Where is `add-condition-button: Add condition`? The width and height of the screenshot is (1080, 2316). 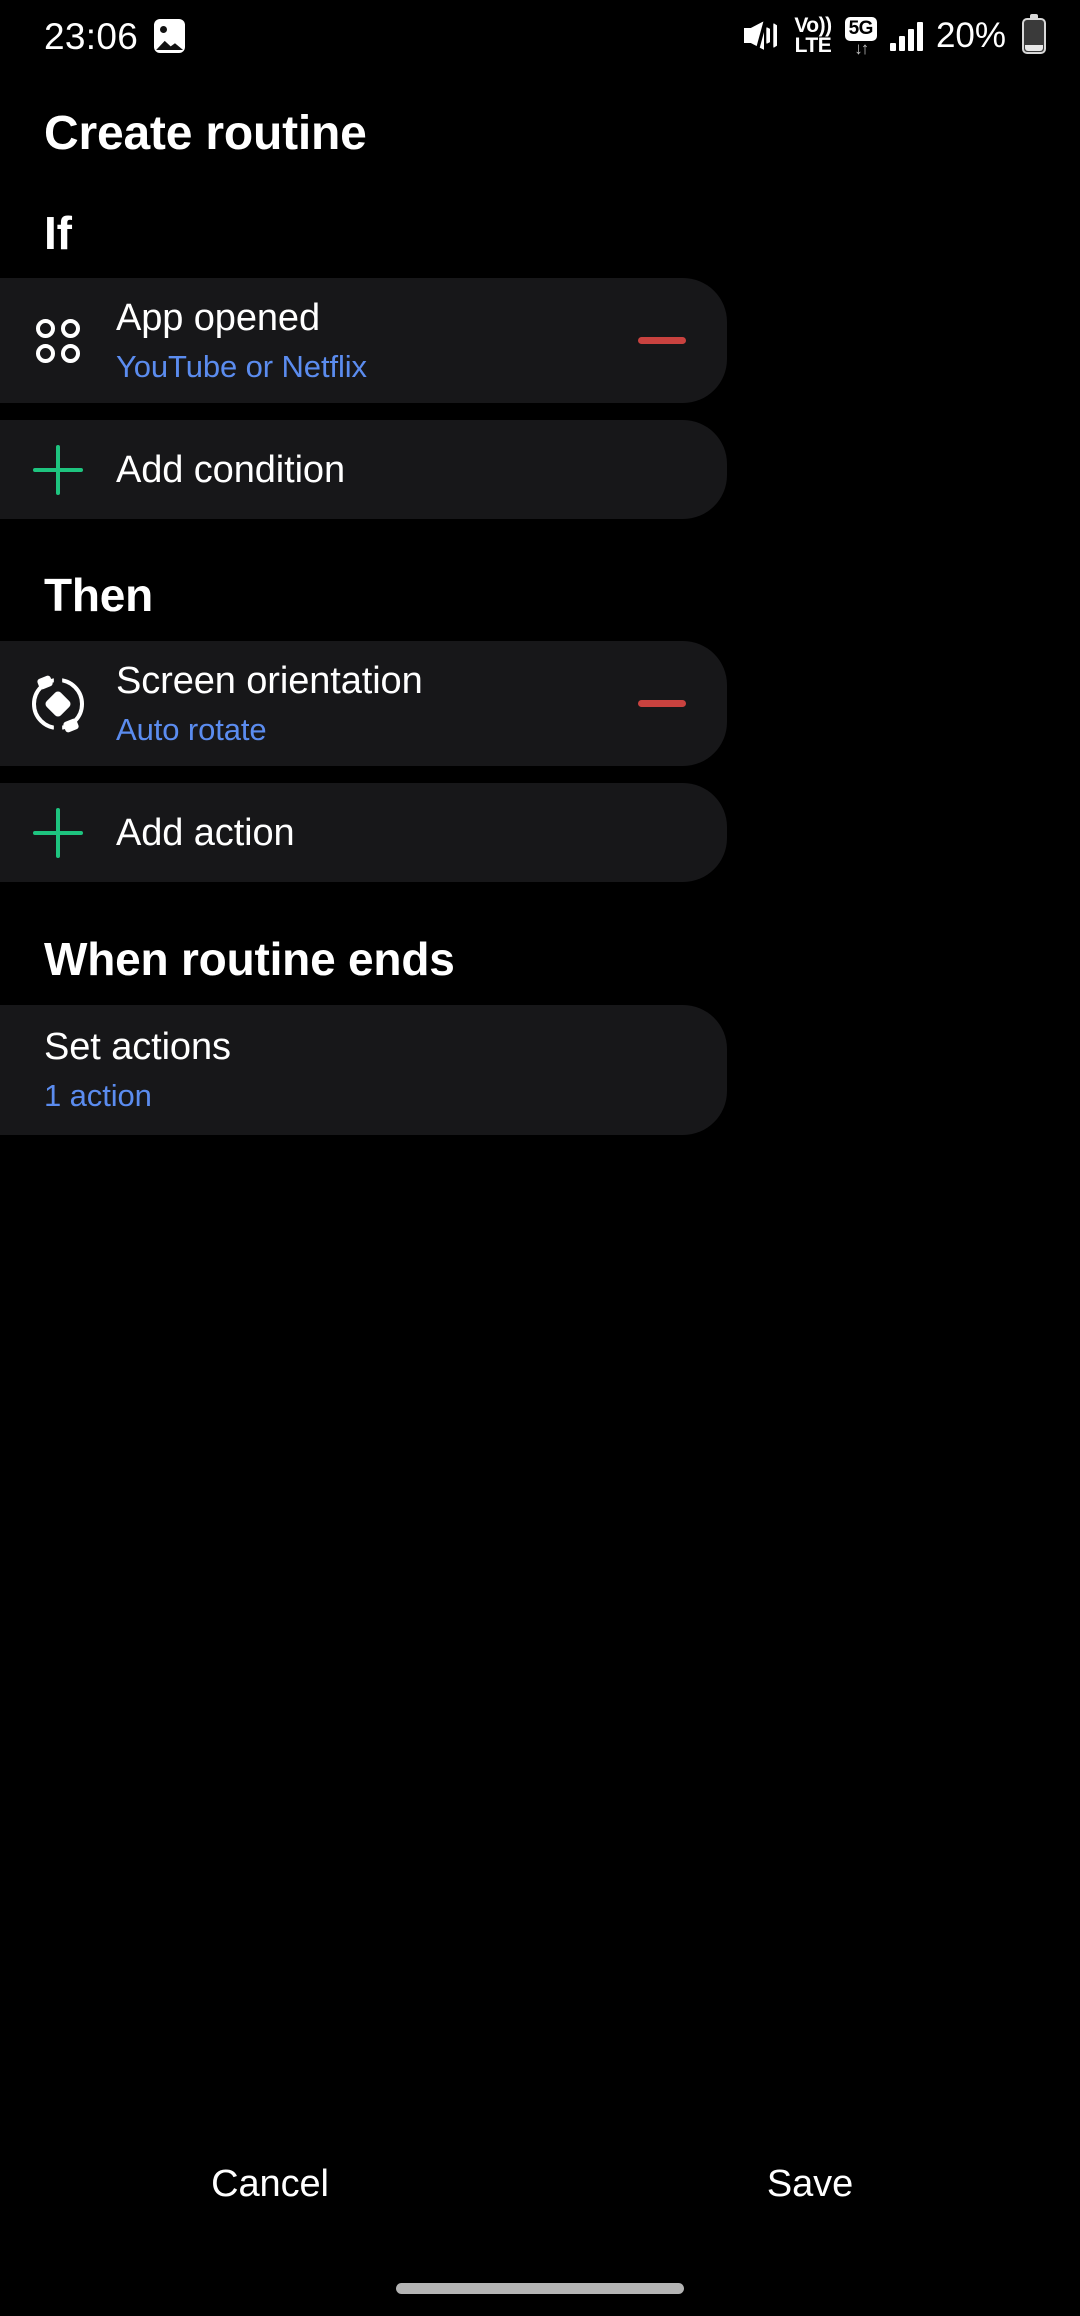 add-condition-button: Add condition is located at coordinates (363, 469).